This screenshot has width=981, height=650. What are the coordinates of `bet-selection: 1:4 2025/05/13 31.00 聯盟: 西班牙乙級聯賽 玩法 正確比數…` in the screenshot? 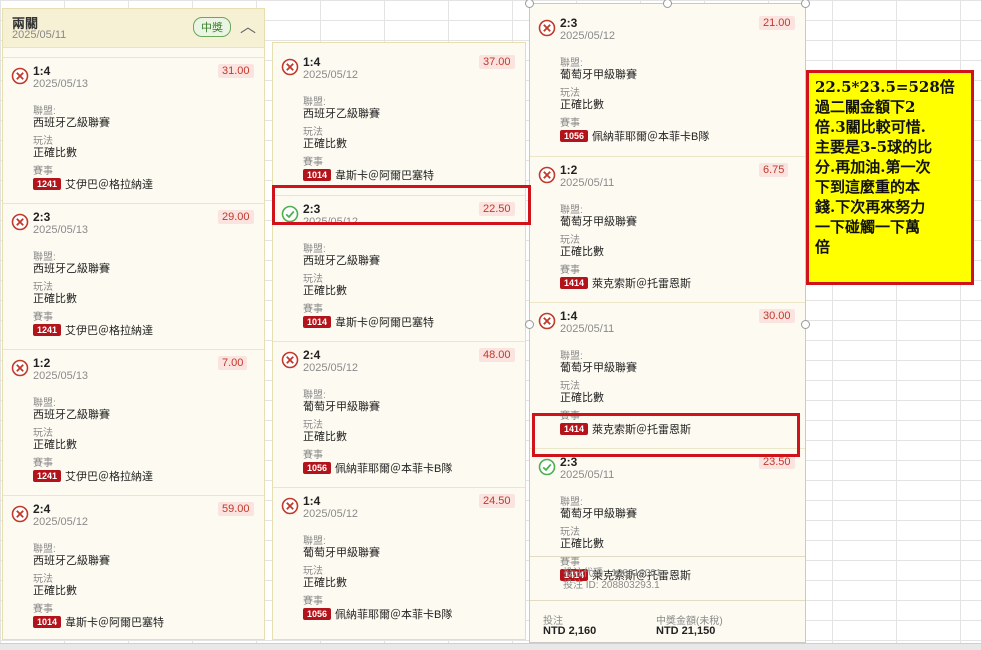 It's located at (133, 130).